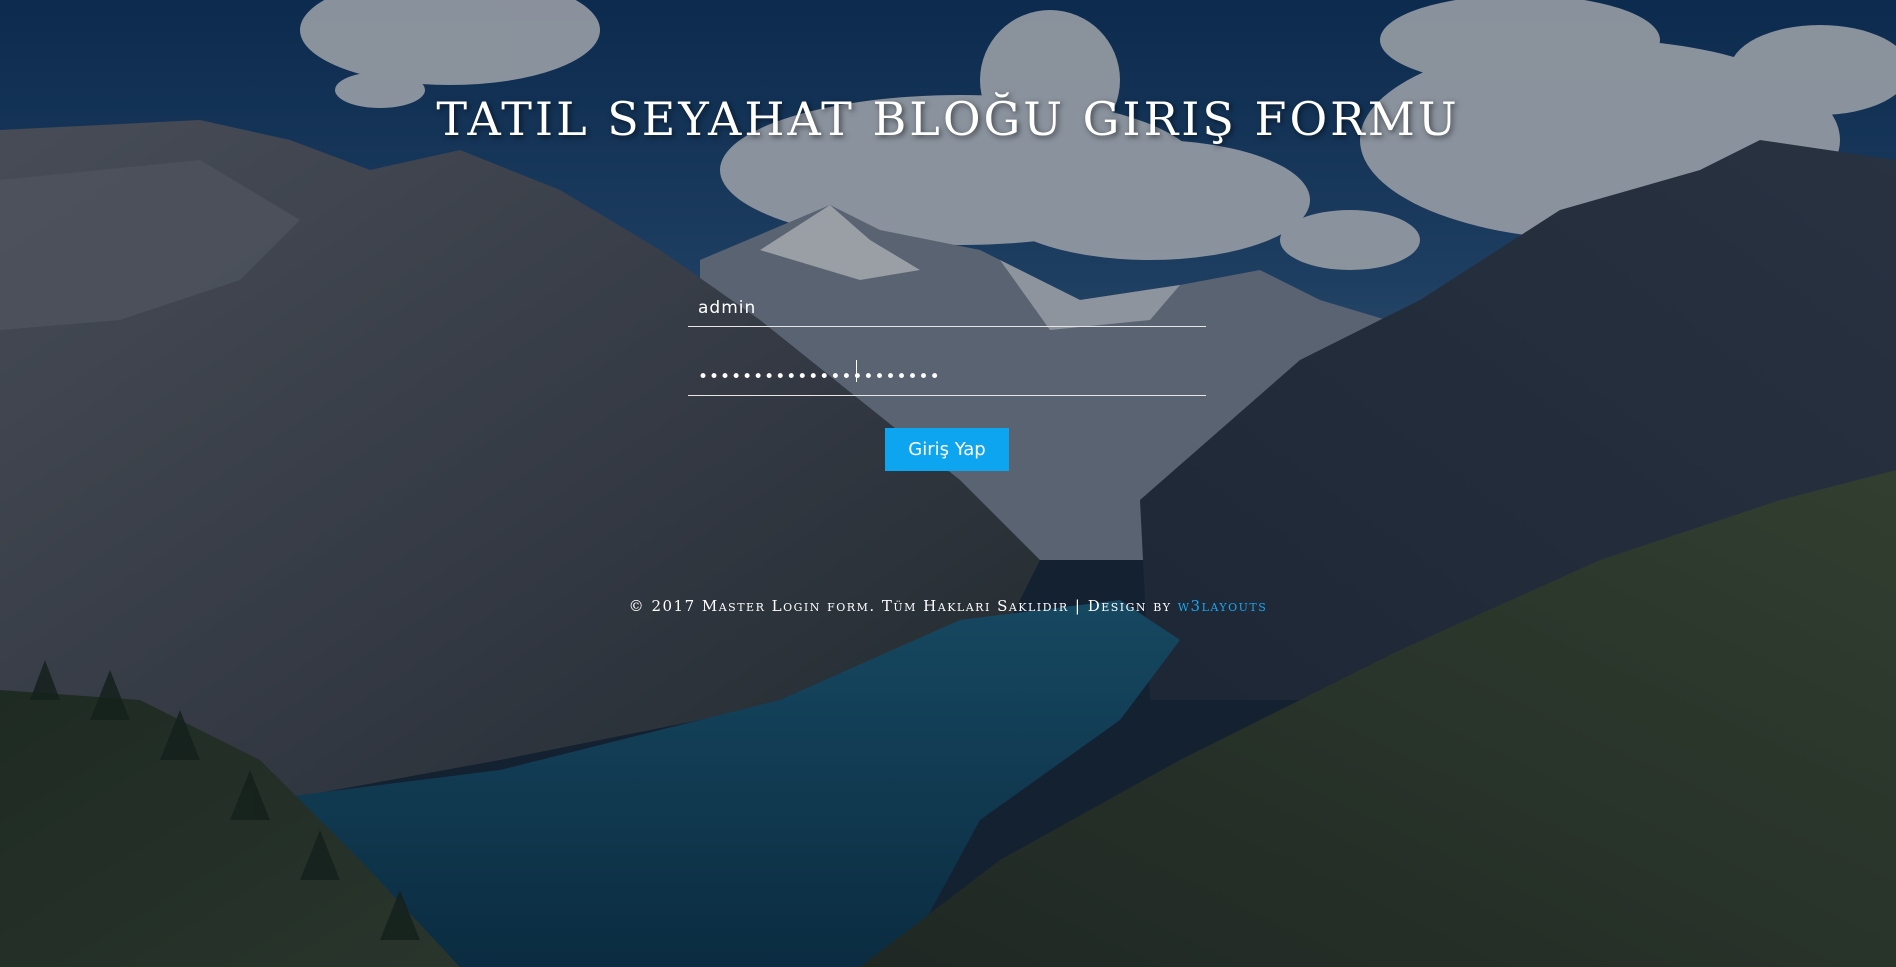 The width and height of the screenshot is (1896, 967). Describe the element at coordinates (856, 371) in the screenshot. I see `text-cursor` at that location.